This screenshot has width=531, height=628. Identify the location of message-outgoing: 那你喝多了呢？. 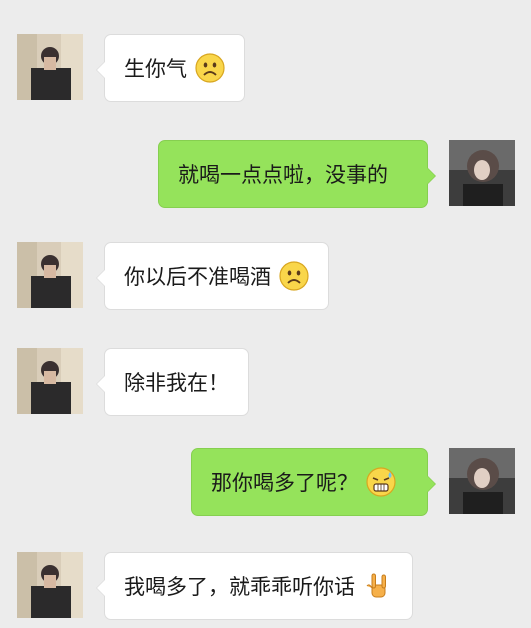
(265, 488).